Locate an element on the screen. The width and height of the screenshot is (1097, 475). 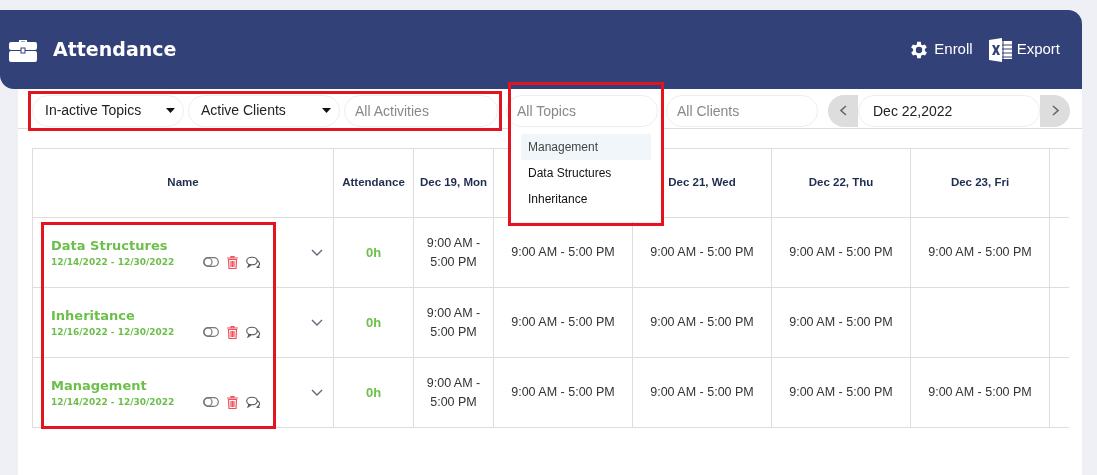
dropdown-option: Management is located at coordinates (586, 147).